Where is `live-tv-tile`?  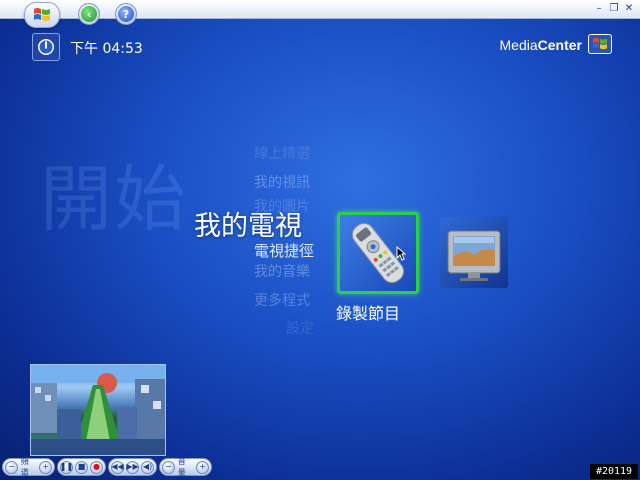 live-tv-tile is located at coordinates (474, 252).